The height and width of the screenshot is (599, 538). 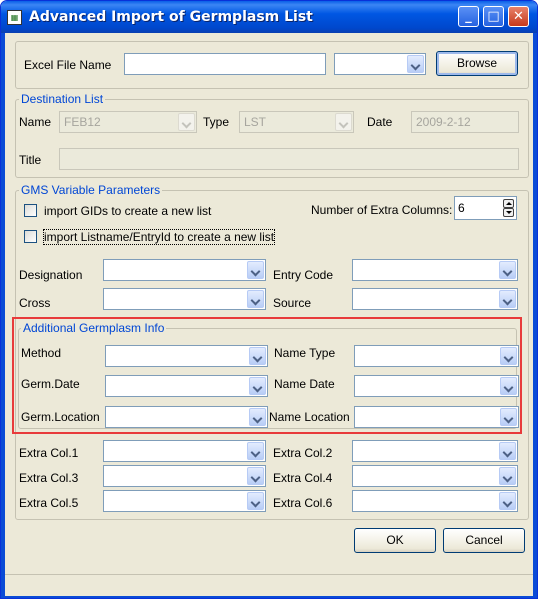 I want to click on import-gids-checkbox, so click(x=30, y=210).